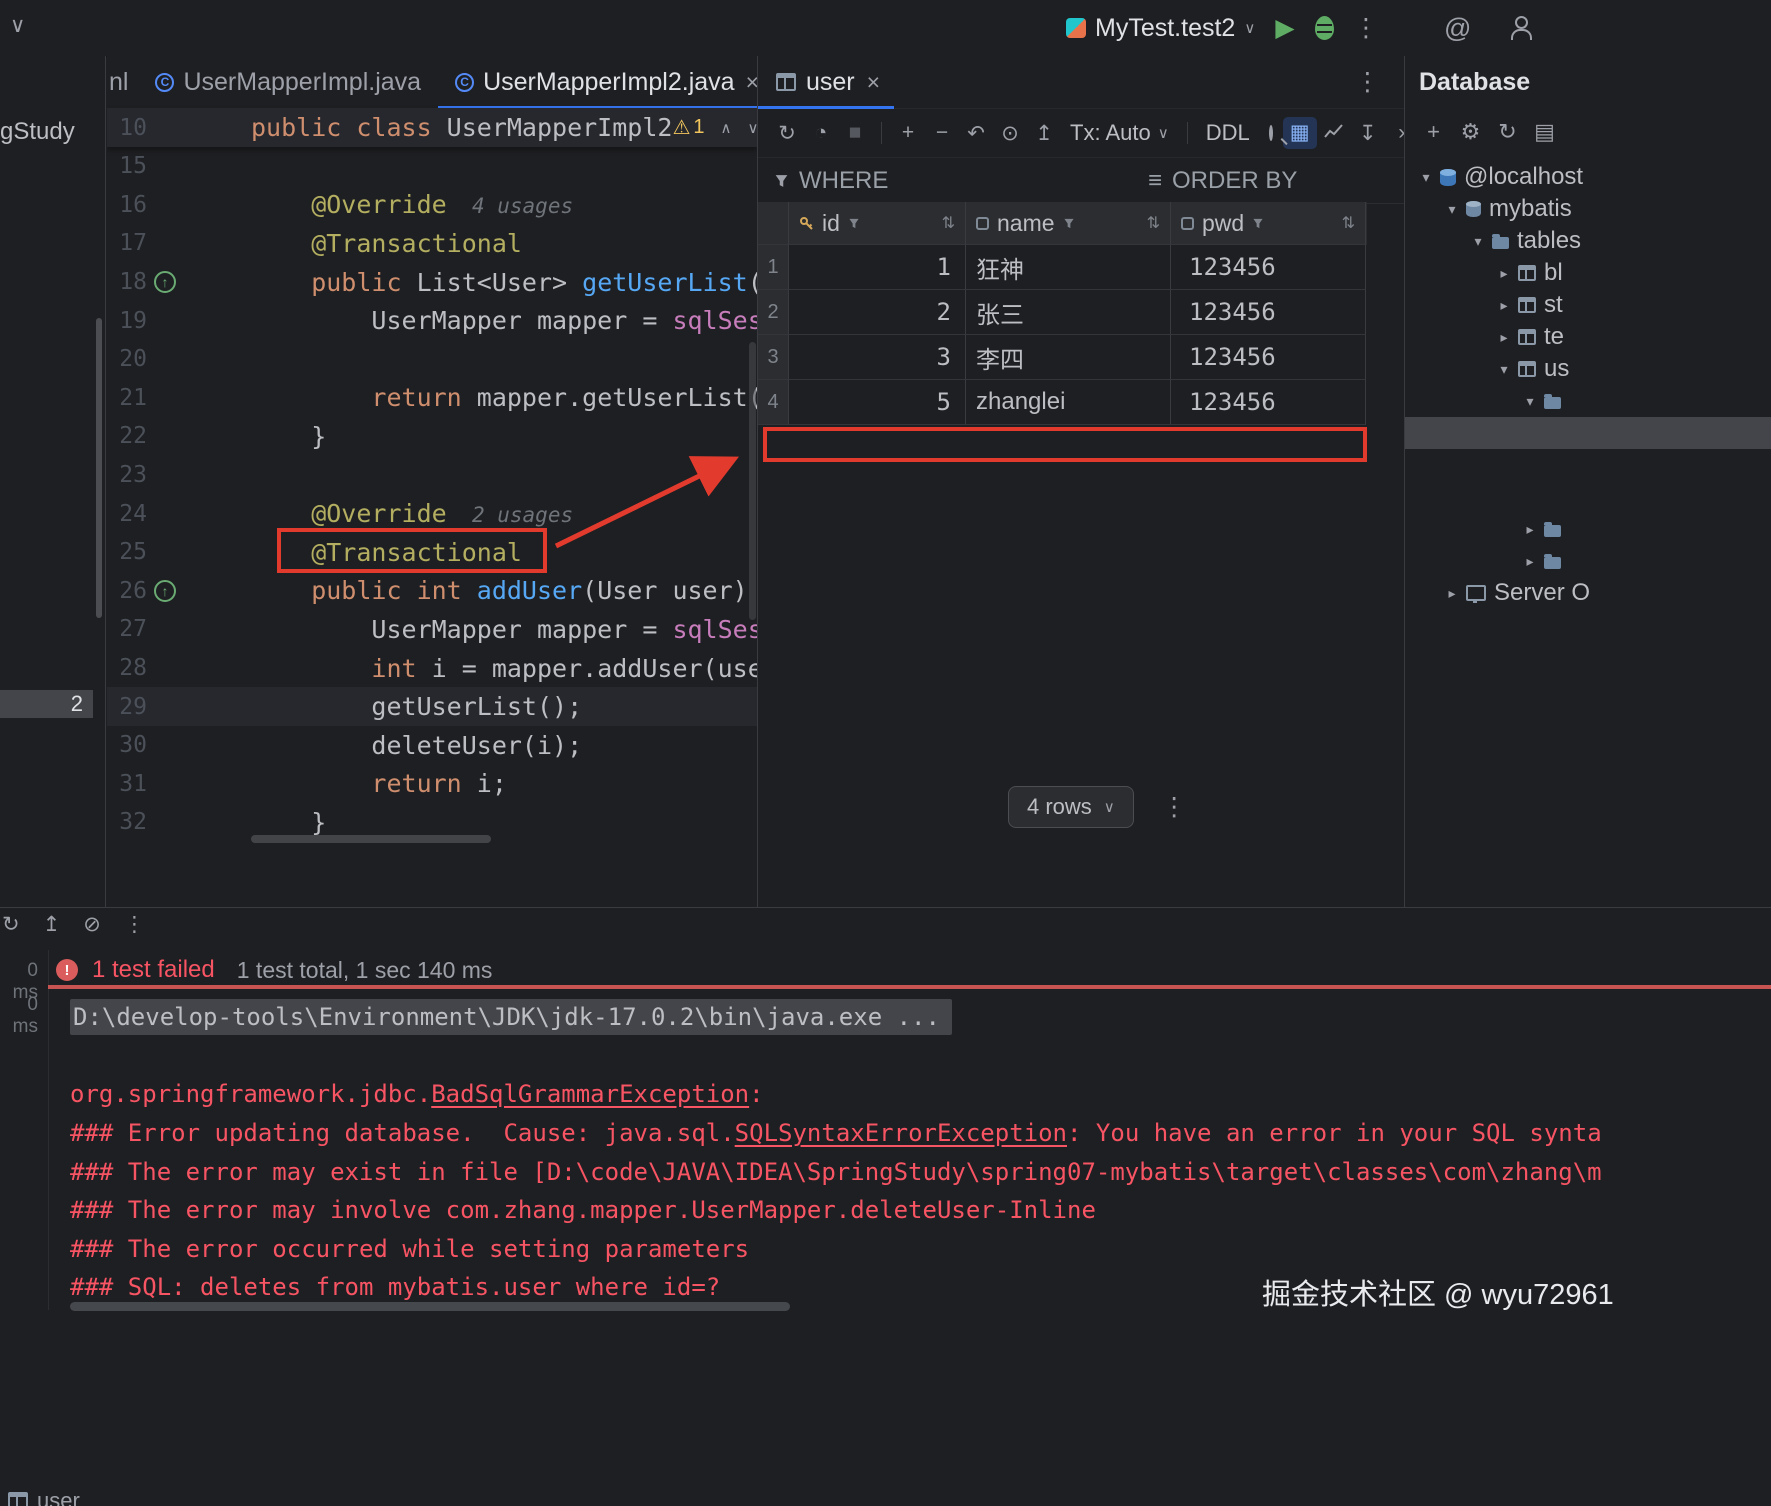 This screenshot has height=1506, width=1771. What do you see at coordinates (877, 223) in the screenshot?
I see `column-header-id: id ⇅` at bounding box center [877, 223].